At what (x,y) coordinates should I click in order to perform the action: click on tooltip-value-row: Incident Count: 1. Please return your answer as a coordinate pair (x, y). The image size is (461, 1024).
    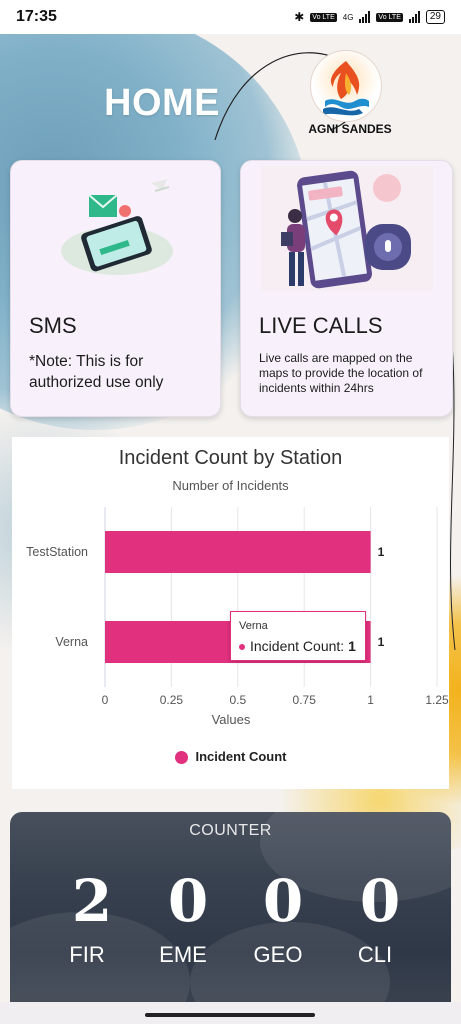
    Looking at the image, I should click on (297, 646).